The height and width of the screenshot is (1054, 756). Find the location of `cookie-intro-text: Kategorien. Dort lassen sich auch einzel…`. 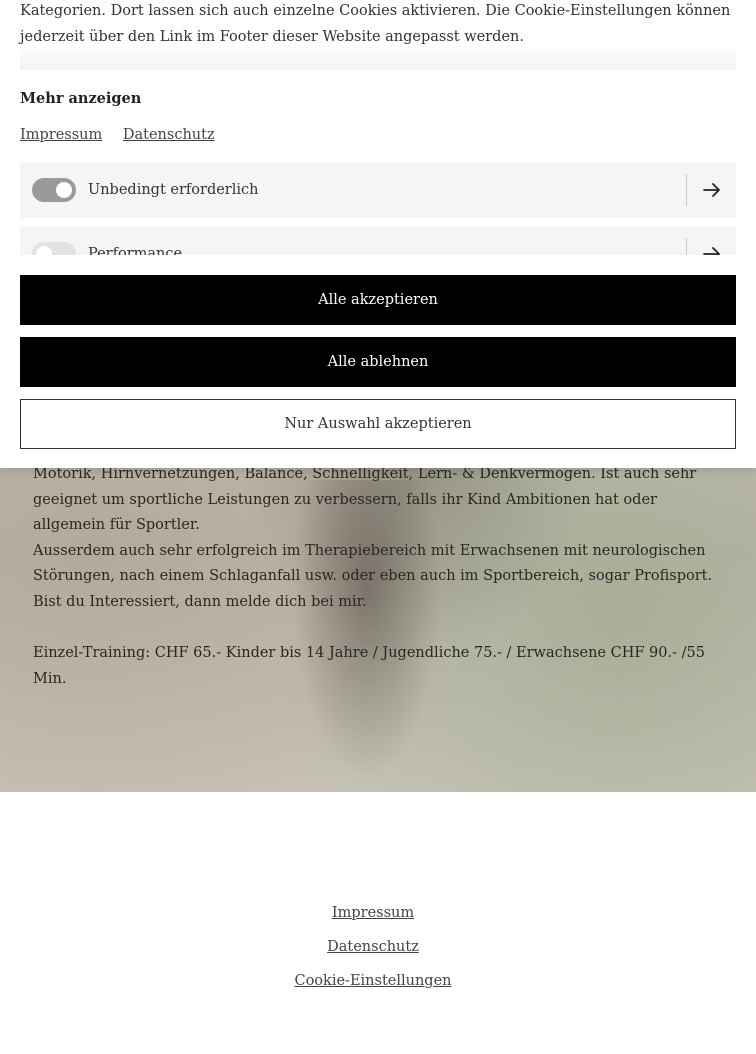

cookie-intro-text: Kategorien. Dort lassen sich auch einzel… is located at coordinates (375, 24).